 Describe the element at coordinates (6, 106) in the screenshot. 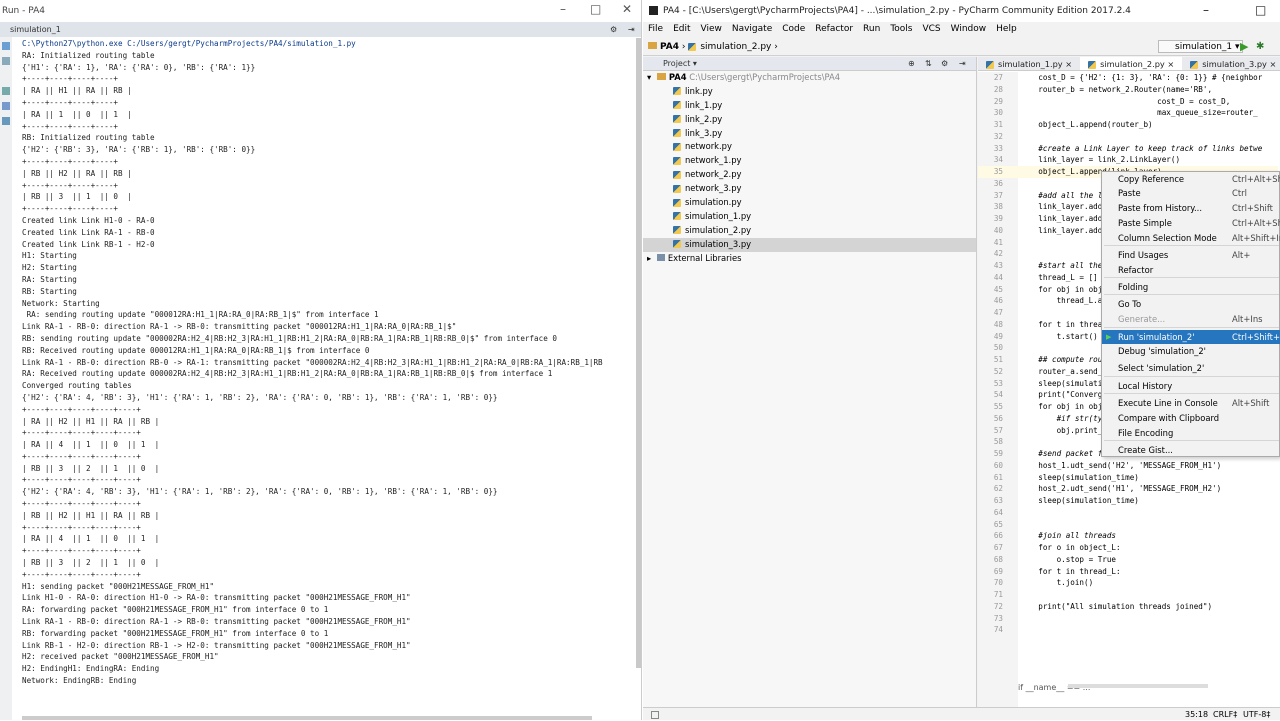

I see `print-icon` at that location.